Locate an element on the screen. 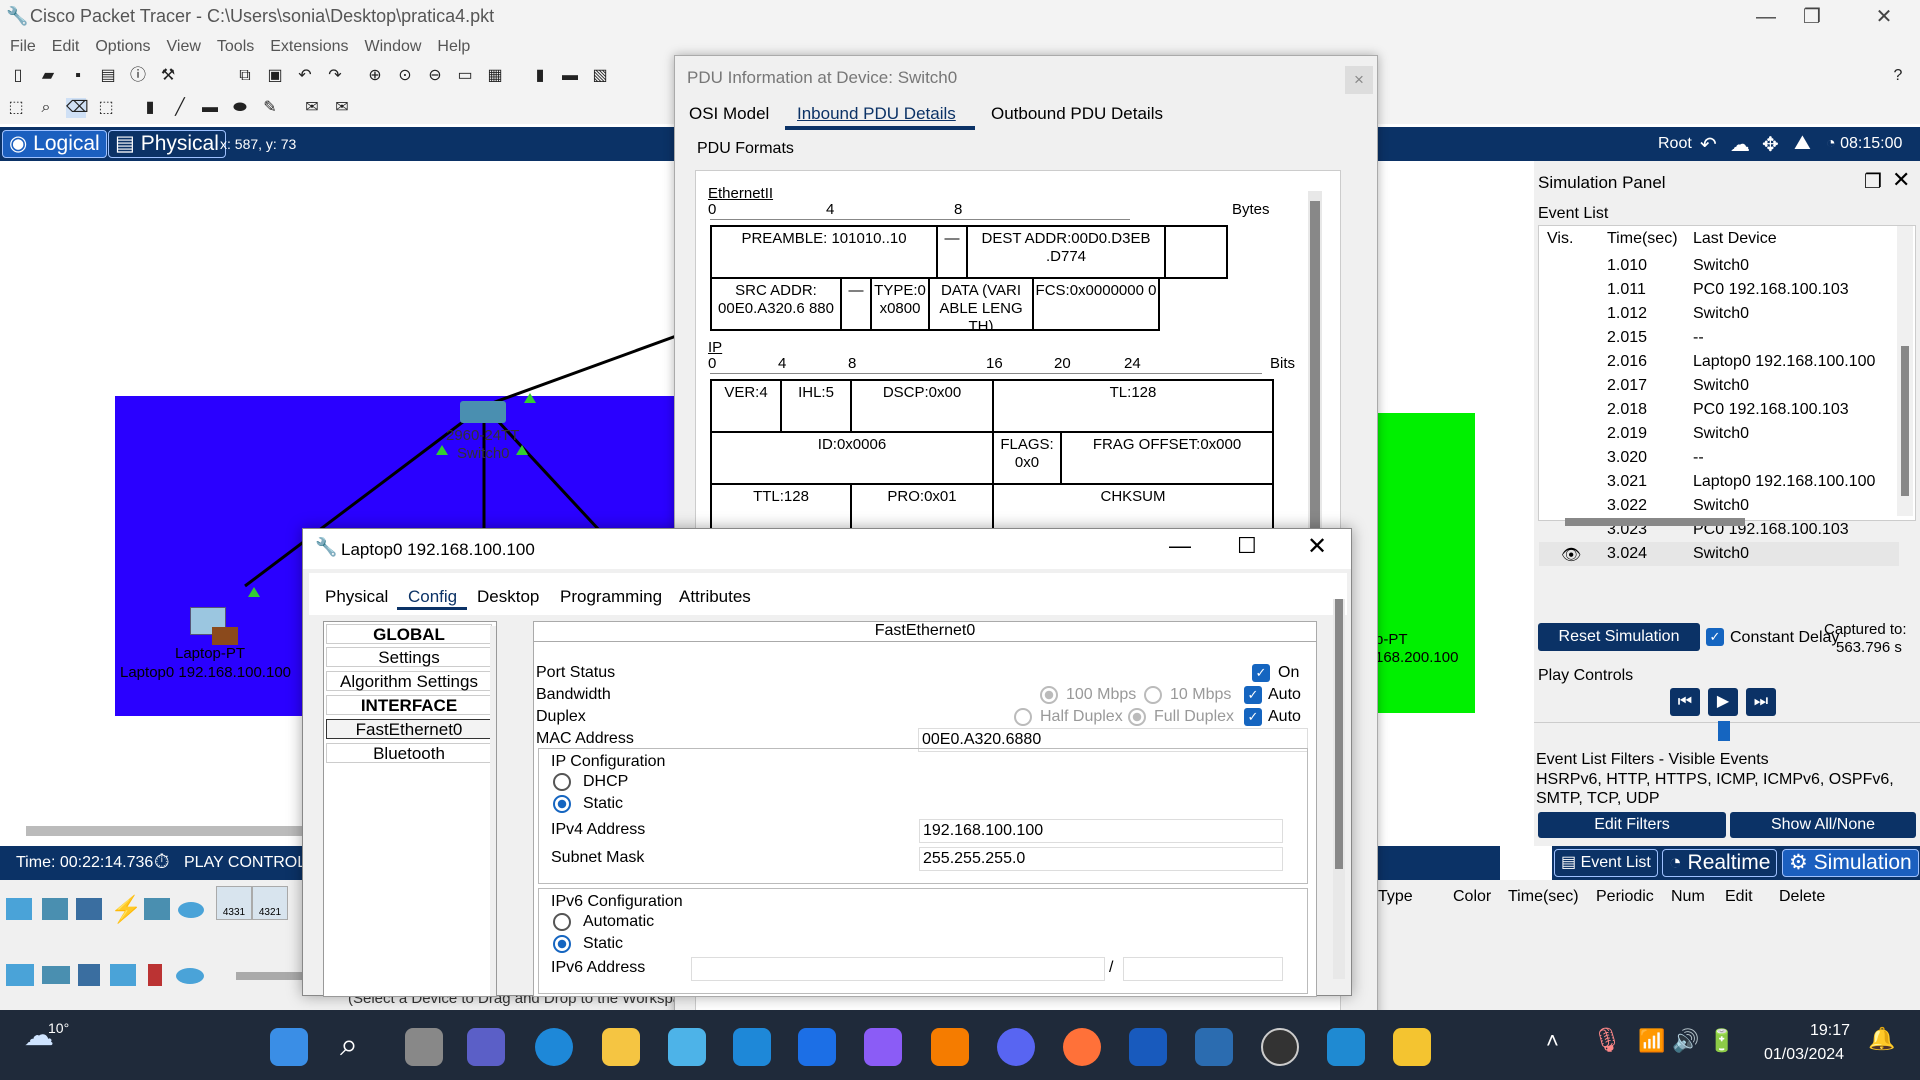  back-icon: ↶ is located at coordinates (1708, 144).